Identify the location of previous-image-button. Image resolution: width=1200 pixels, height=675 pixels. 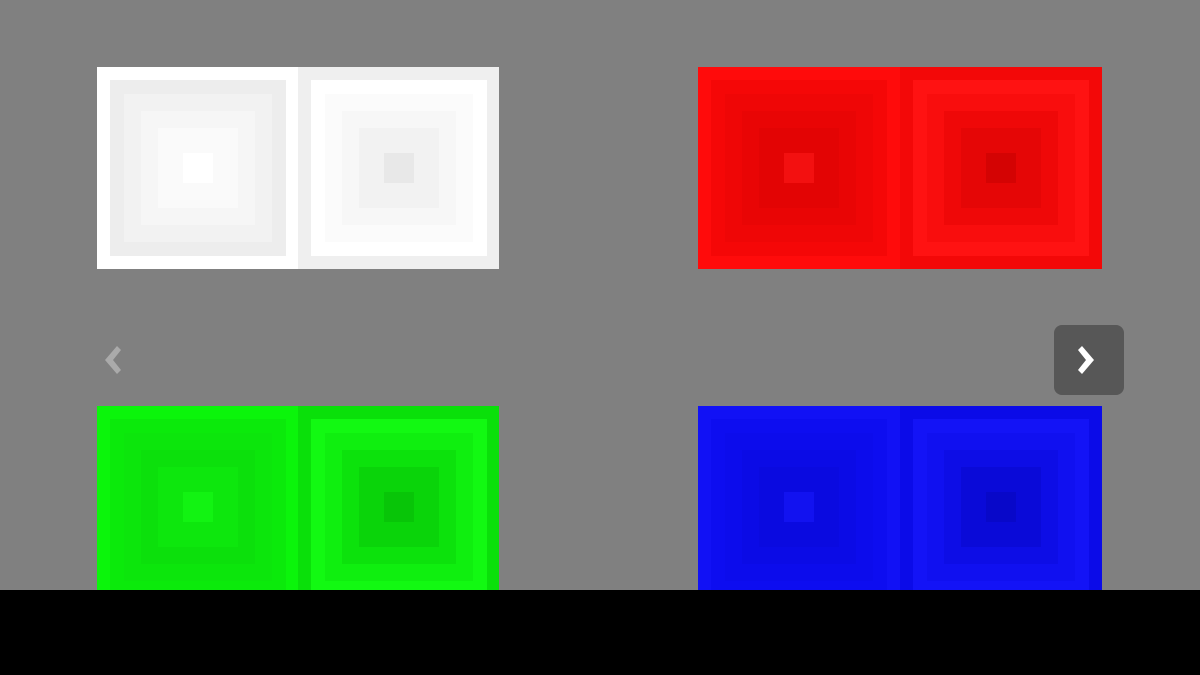
(110, 360).